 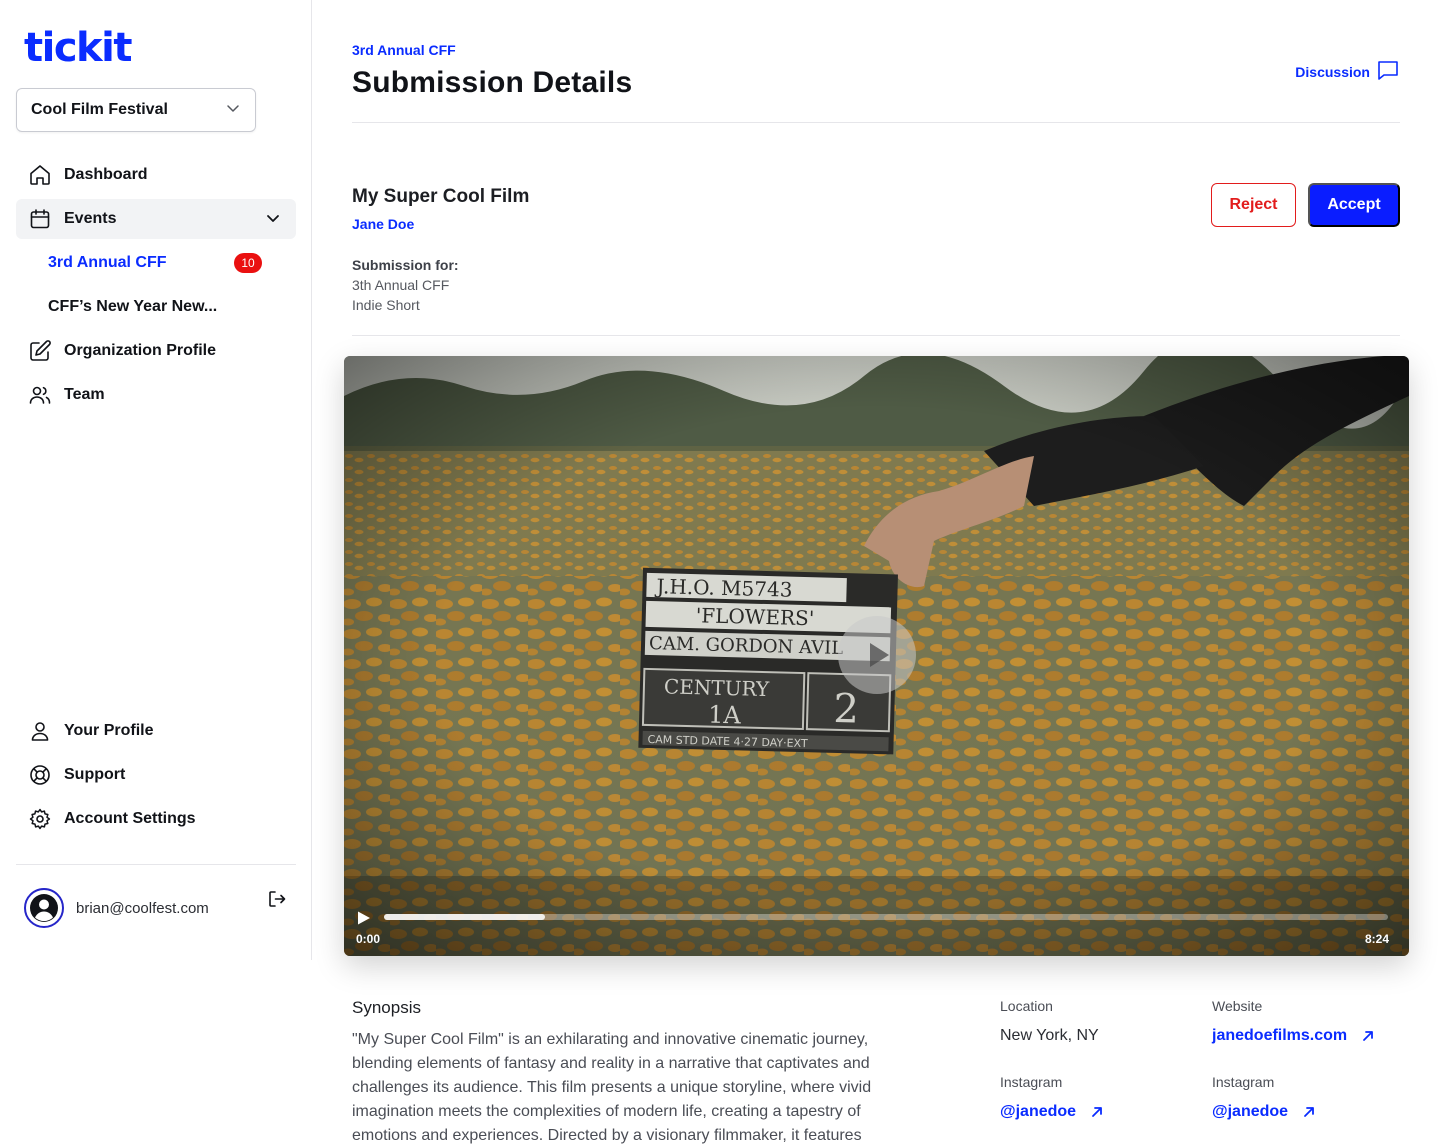 I want to click on instagram-link-secondary: @janedoe, so click(x=1264, y=1112).